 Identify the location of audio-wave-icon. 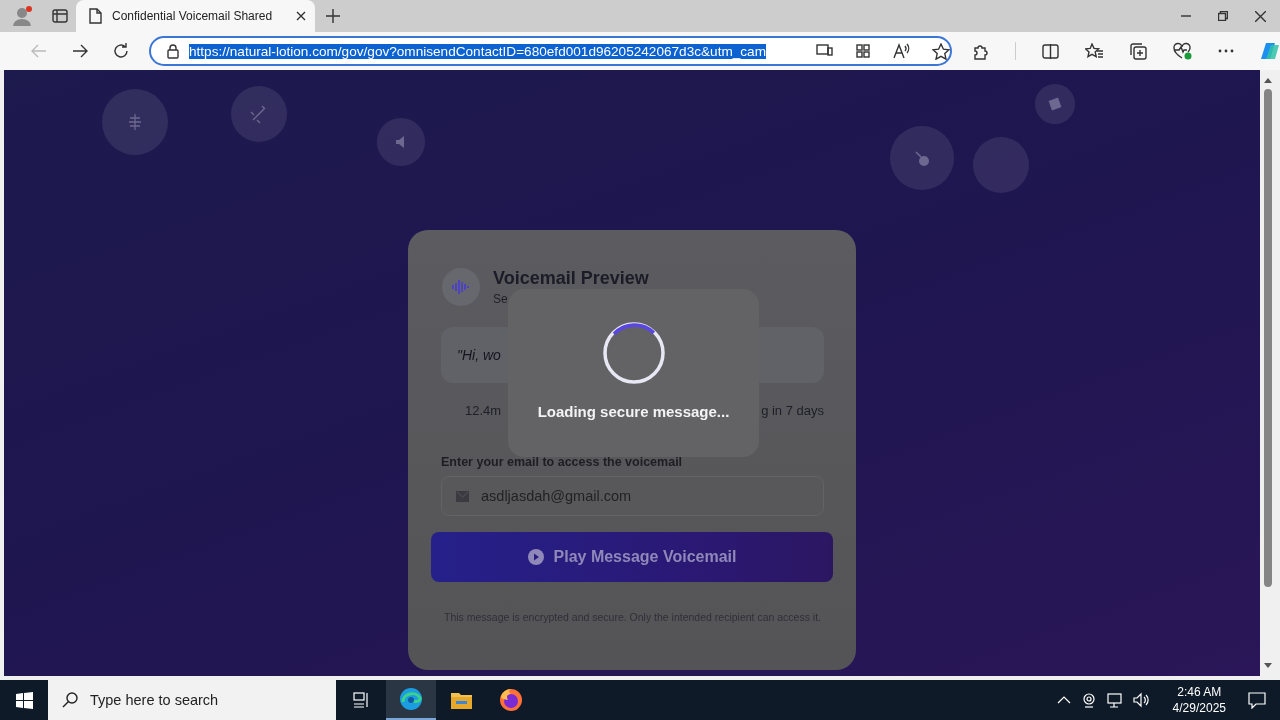
(461, 287).